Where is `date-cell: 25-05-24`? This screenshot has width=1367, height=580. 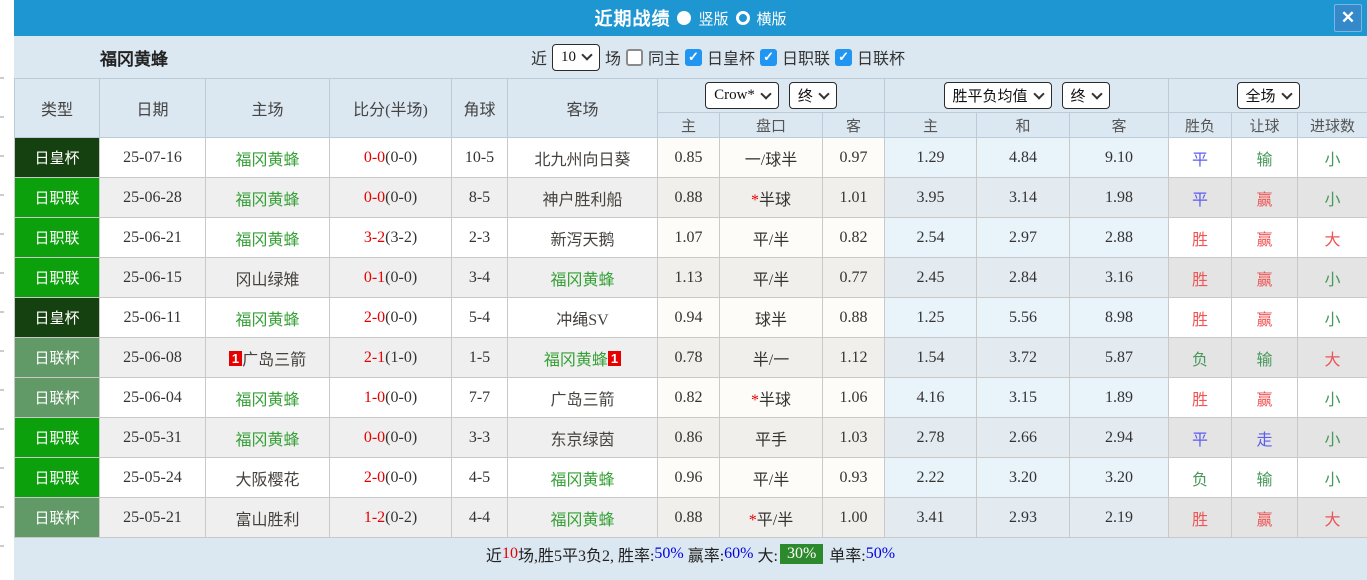
date-cell: 25-05-24 is located at coordinates (152, 477).